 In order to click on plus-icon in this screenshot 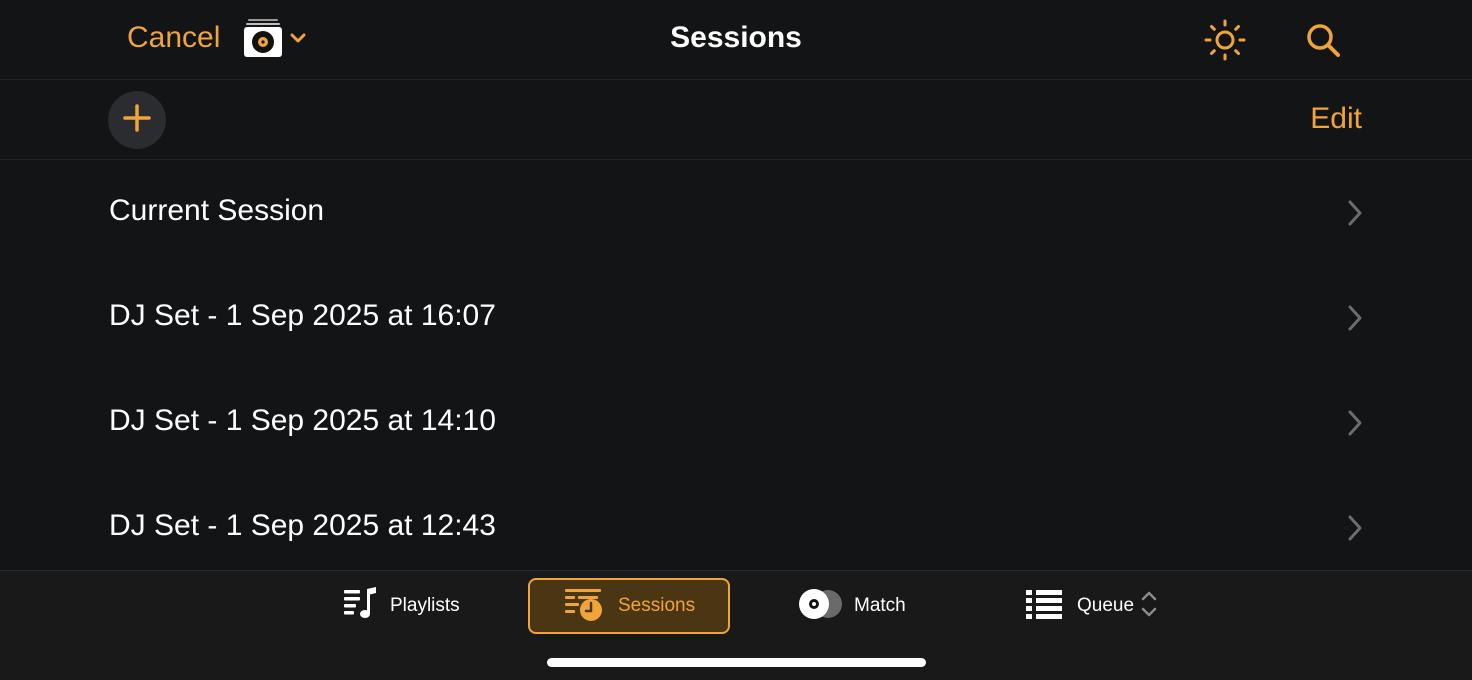, I will do `click(137, 120)`.